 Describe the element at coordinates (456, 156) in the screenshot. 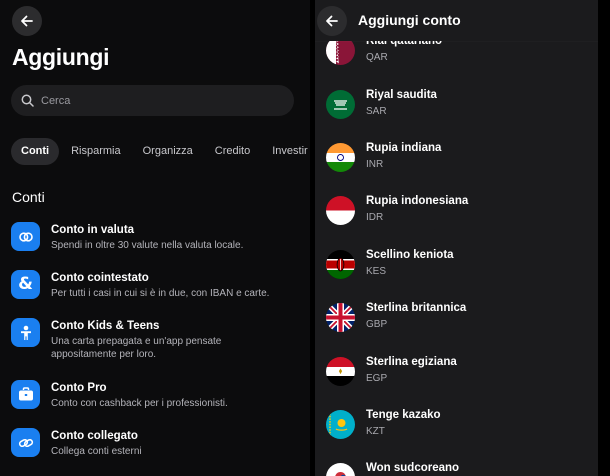

I see `currency-item-inr: Rupia indiana INR` at that location.